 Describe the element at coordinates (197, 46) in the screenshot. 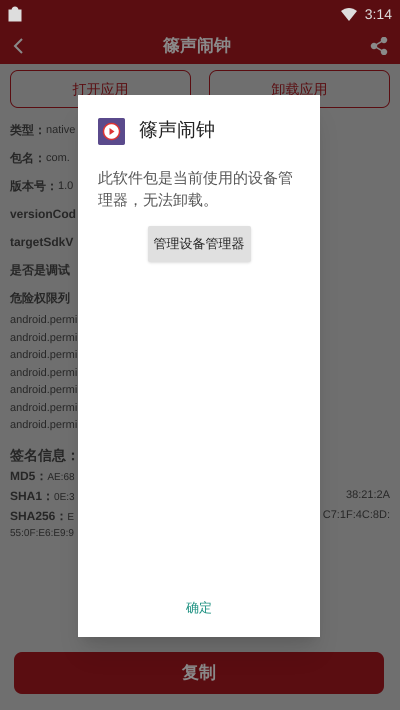

I see `page-title: 篠声闹钟` at that location.